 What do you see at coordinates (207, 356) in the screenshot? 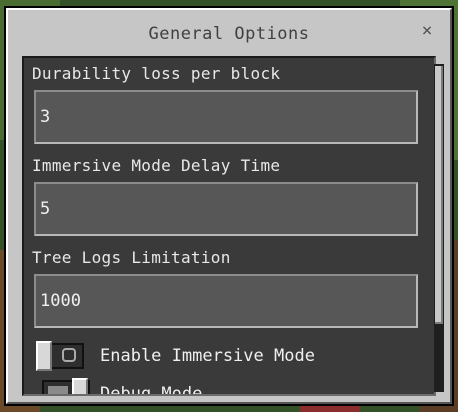
I see `immersive-mode-label: Enable Immersive Mode` at bounding box center [207, 356].